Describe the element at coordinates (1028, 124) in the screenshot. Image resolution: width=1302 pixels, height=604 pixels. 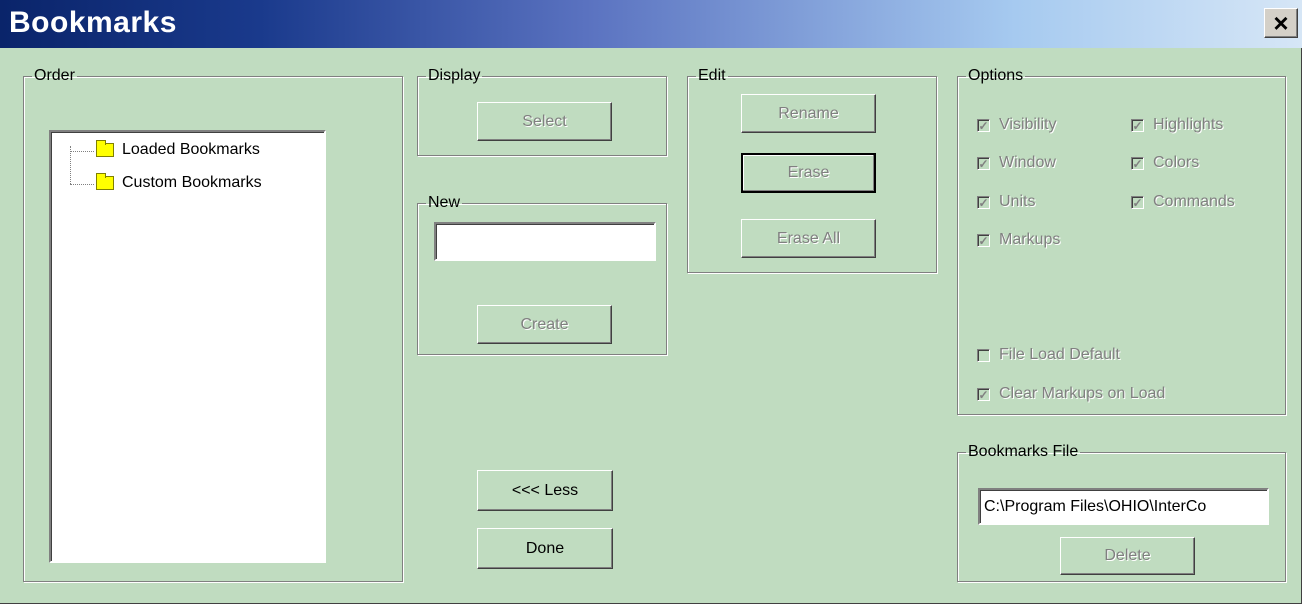
I see `checkbox-label: Visibility` at that location.